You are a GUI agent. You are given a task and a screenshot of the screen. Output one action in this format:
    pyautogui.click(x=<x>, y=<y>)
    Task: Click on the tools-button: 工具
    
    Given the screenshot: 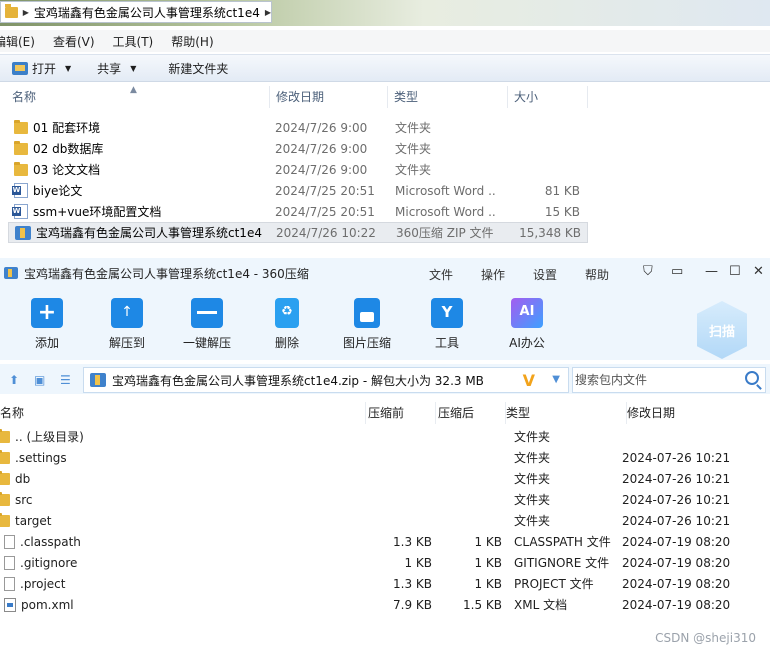 What is the action you would take?
    pyautogui.click(x=447, y=324)
    